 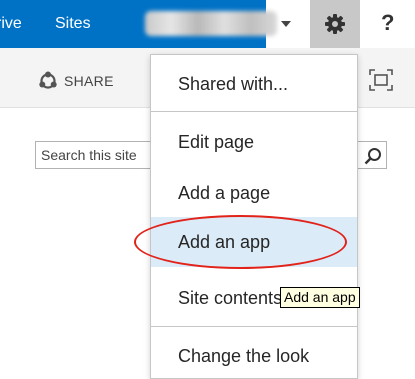 I want to click on focus-on-content-button, so click(x=381, y=82).